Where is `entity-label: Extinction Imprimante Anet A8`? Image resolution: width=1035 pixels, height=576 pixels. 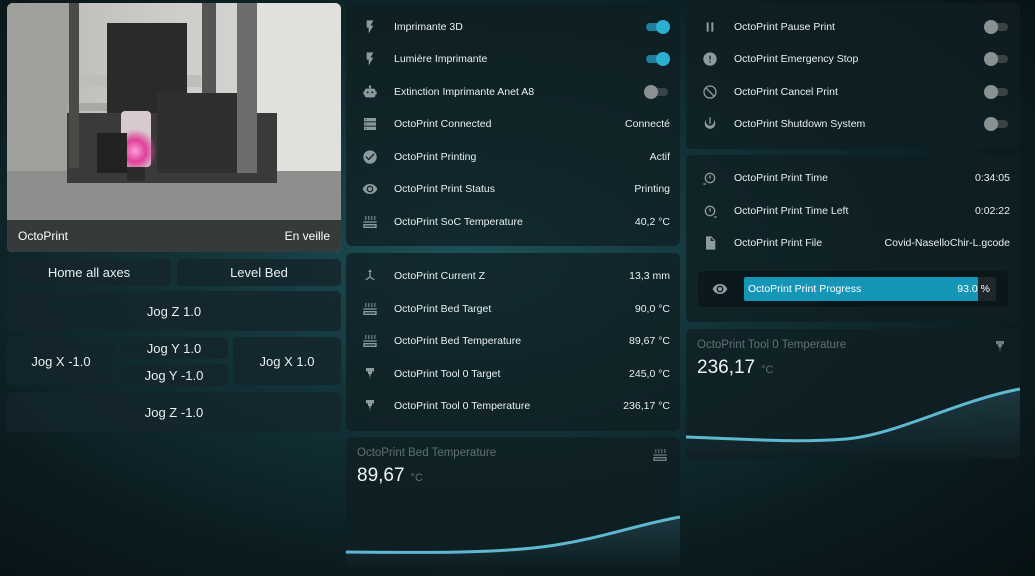
entity-label: Extinction Imprimante Anet A8 is located at coordinates (464, 92).